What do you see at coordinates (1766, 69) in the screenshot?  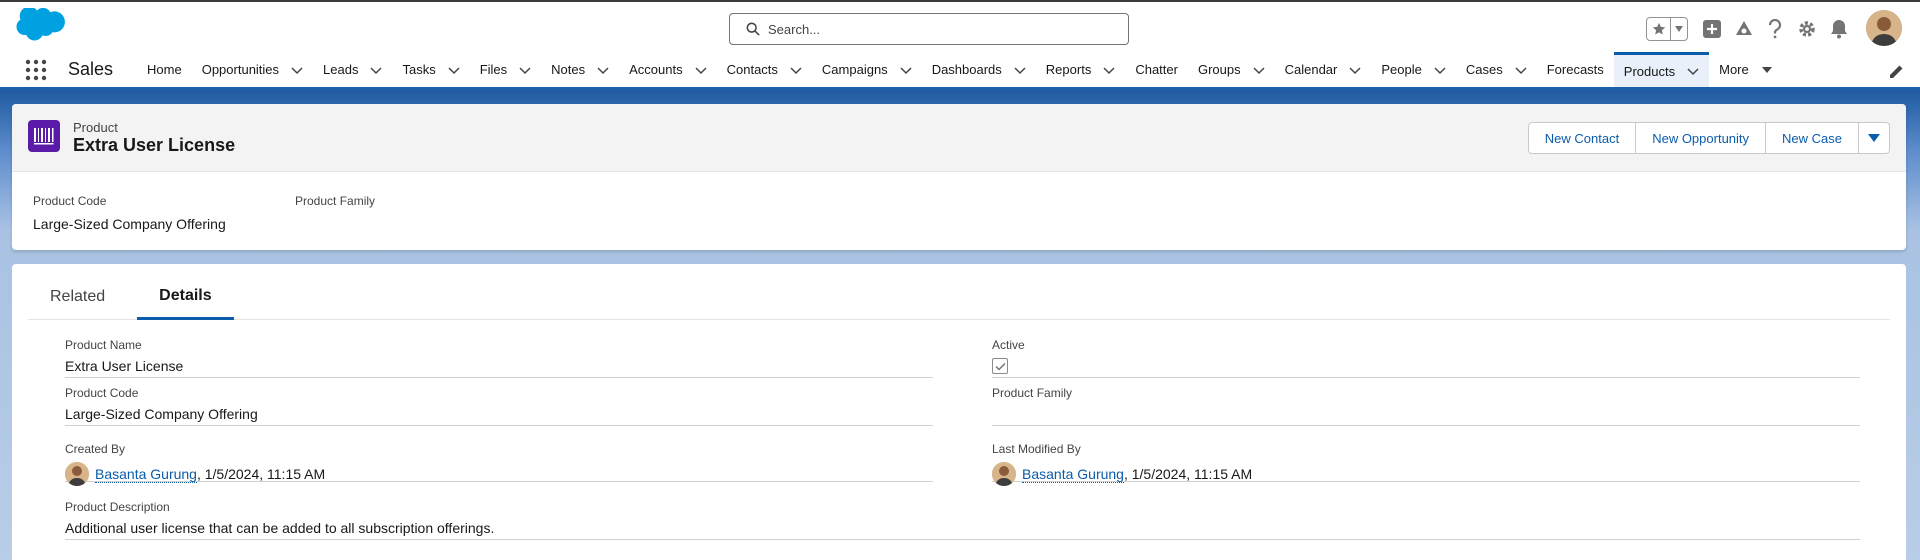 I see `caret-down-icon` at bounding box center [1766, 69].